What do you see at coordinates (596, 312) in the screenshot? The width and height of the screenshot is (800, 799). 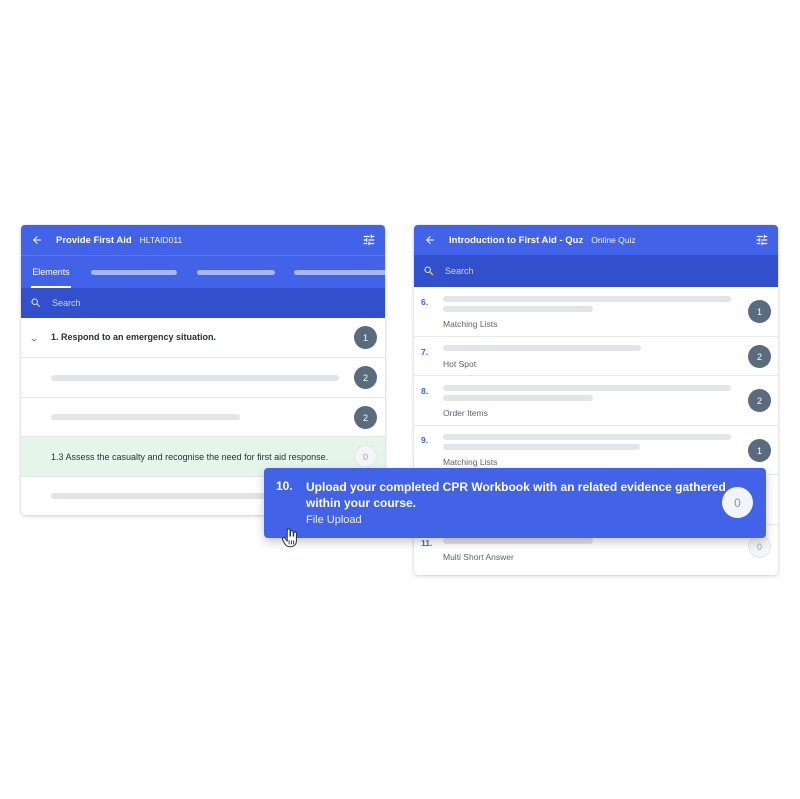 I see `question-row: 6. Matching Lists 1` at bounding box center [596, 312].